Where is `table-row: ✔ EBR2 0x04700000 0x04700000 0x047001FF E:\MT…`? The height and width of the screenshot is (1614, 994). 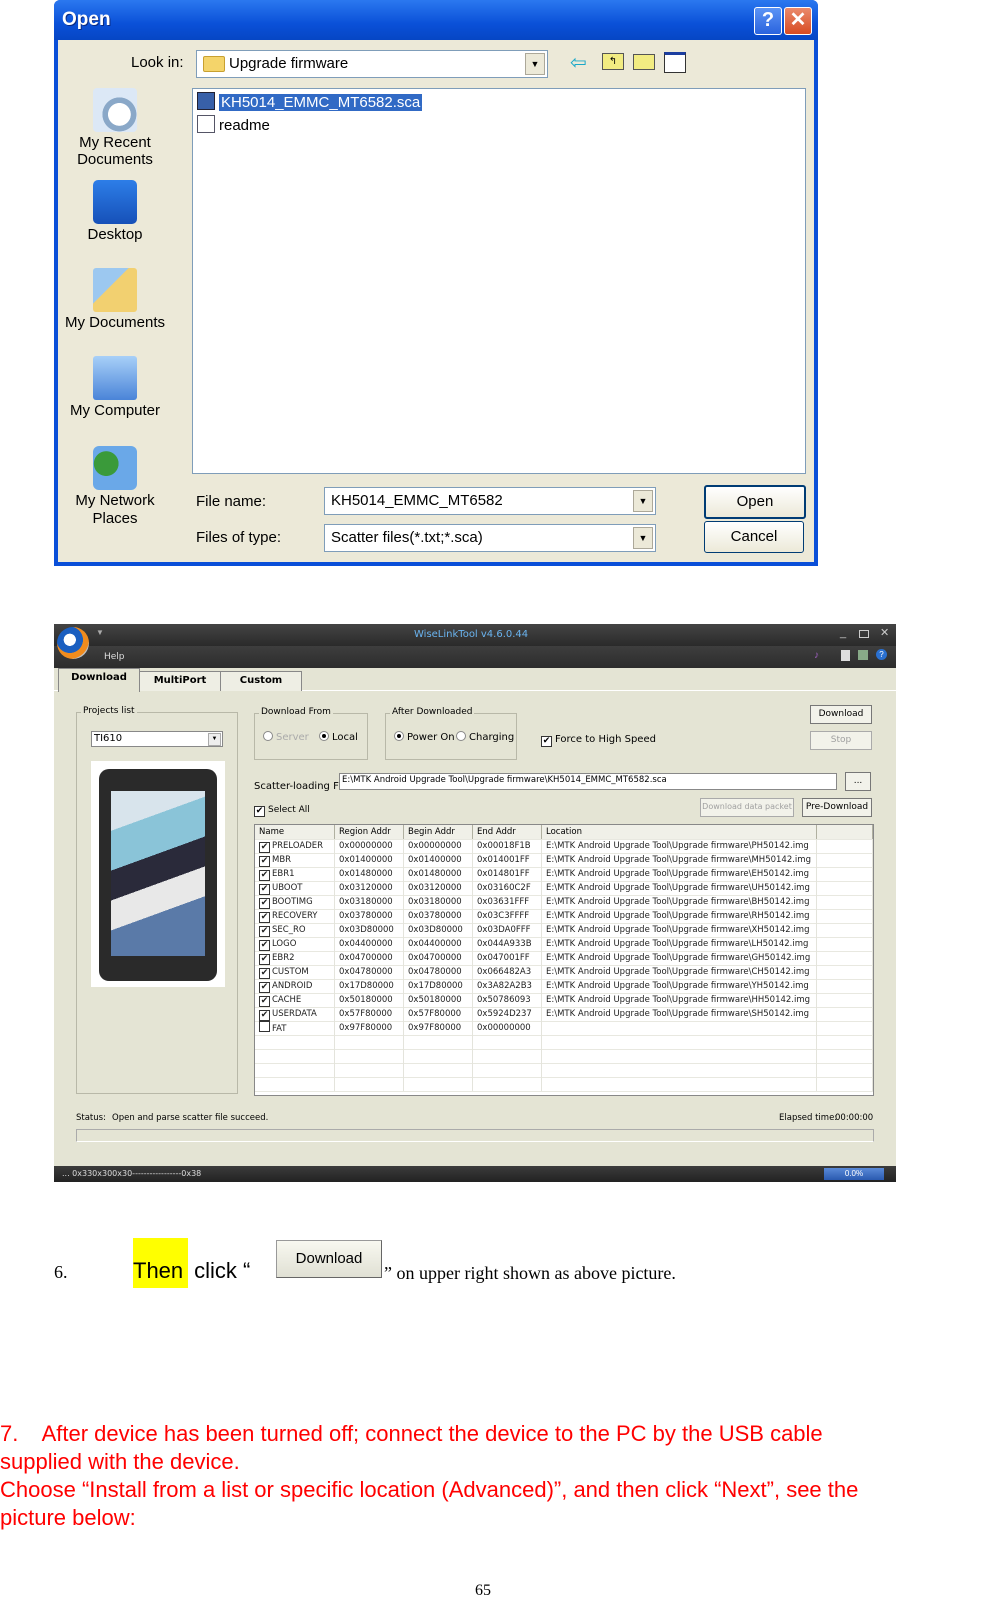 table-row: ✔ EBR2 0x04700000 0x04700000 0x047001FF E:\MT… is located at coordinates (564, 958).